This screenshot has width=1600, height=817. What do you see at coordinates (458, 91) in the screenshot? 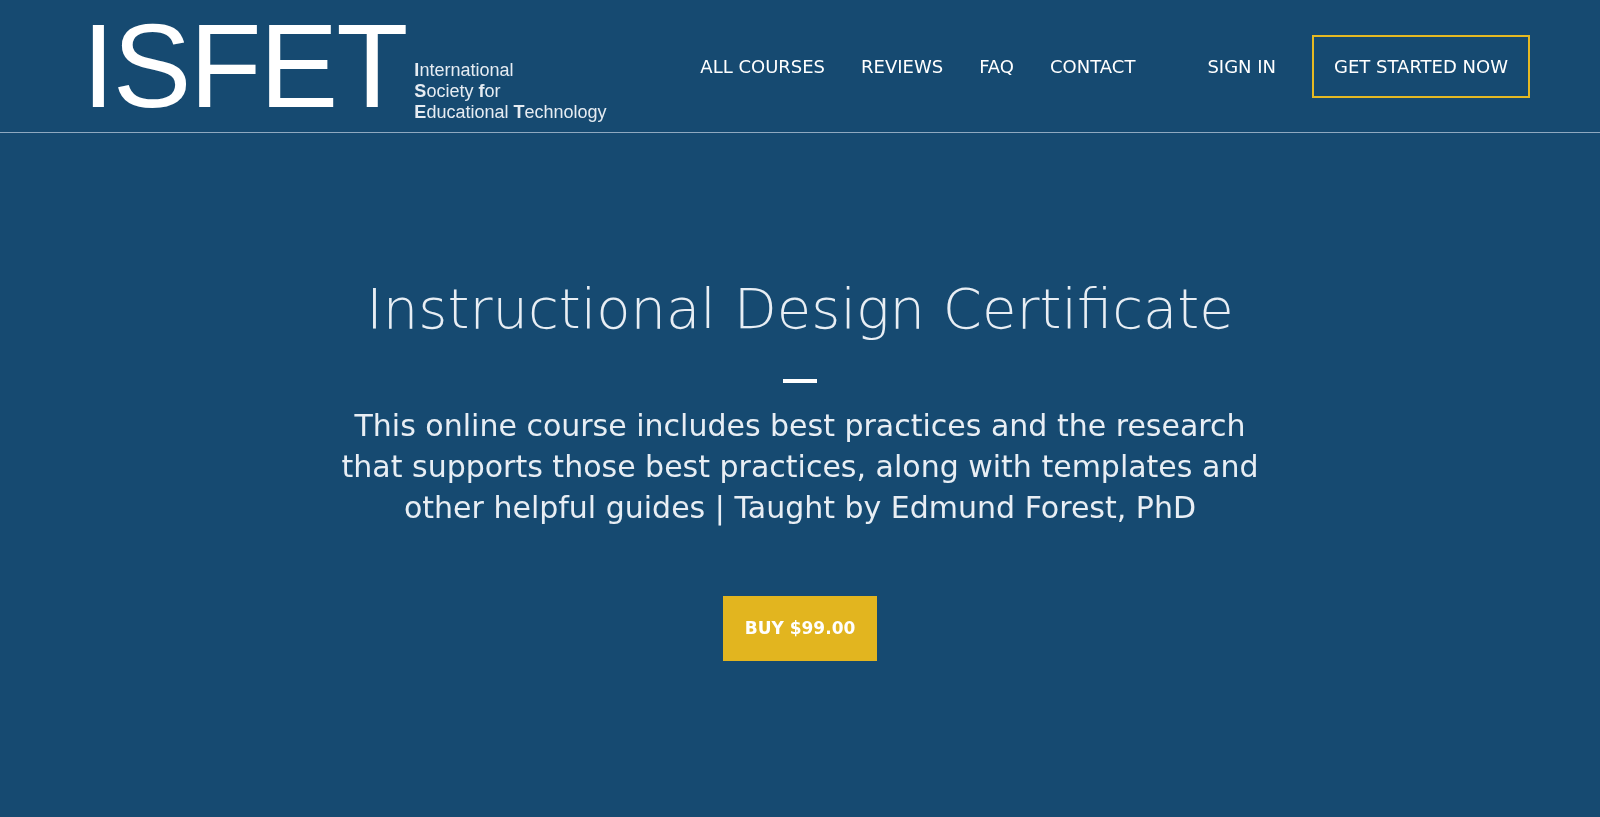
I see `logo-tagline: Society for` at bounding box center [458, 91].